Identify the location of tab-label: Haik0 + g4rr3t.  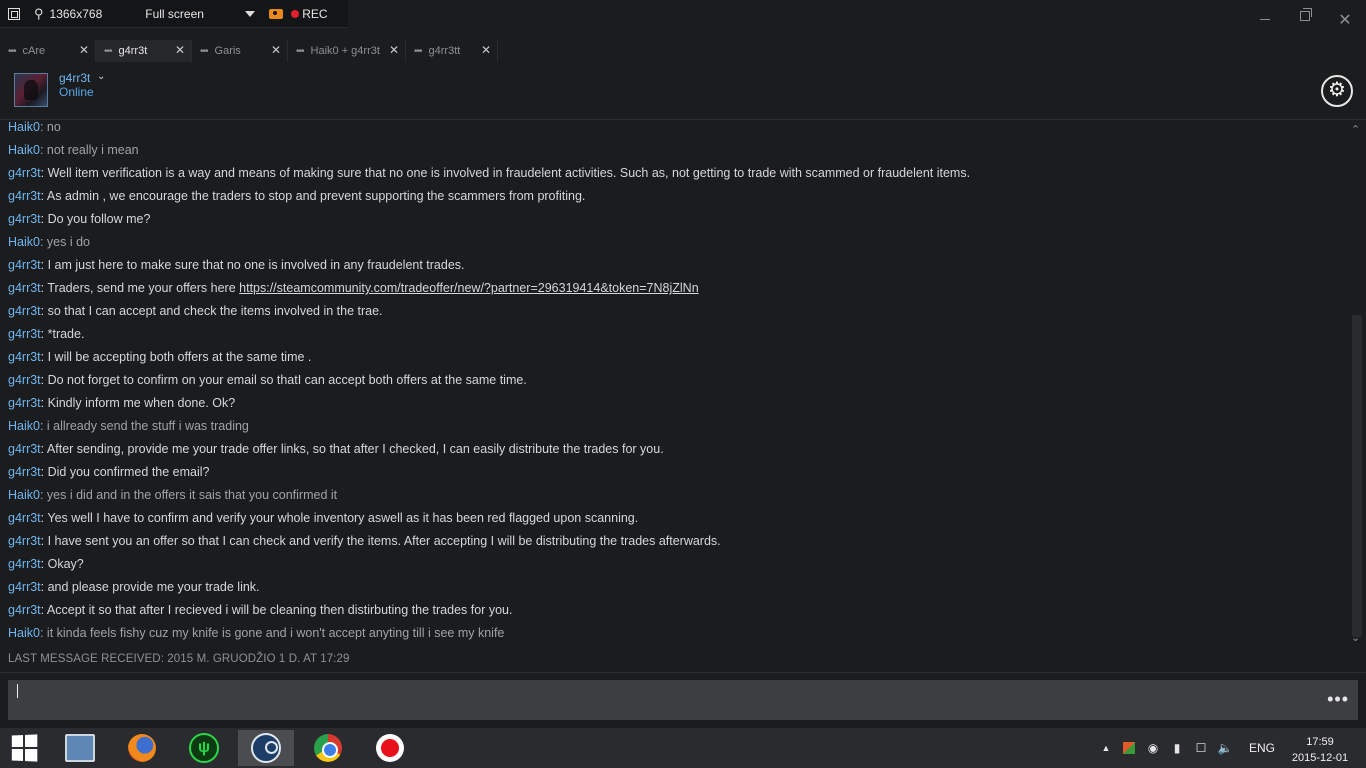
(345, 51).